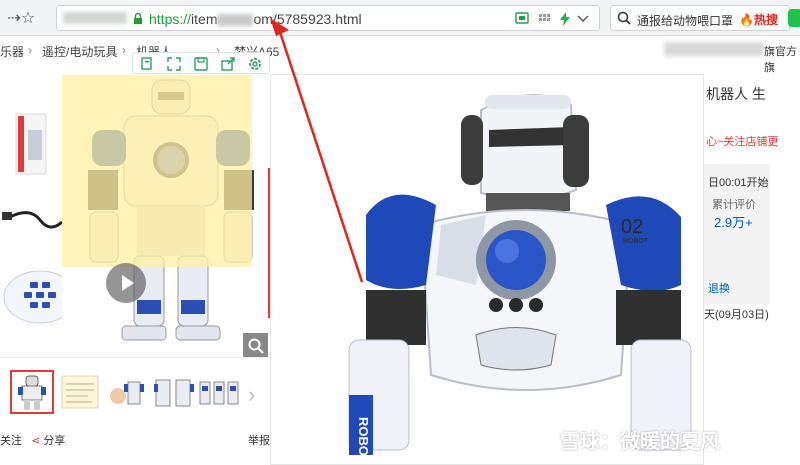  I want to click on watermark: 雪球：微暖的夏风, so click(640, 442).